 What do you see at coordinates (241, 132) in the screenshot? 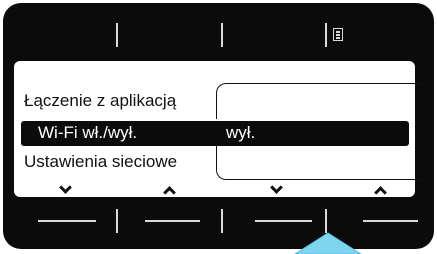
I see `menu-item-value: wył.` at bounding box center [241, 132].